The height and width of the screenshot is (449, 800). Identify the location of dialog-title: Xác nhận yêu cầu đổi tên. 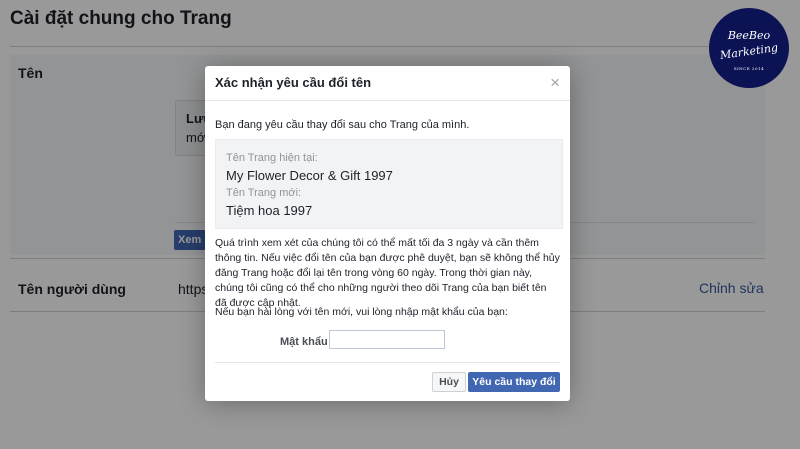
(293, 82).